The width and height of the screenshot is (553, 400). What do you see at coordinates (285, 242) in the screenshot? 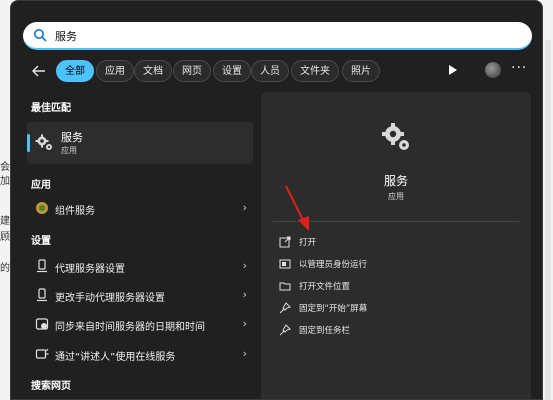
I see `open-external-icon` at bounding box center [285, 242].